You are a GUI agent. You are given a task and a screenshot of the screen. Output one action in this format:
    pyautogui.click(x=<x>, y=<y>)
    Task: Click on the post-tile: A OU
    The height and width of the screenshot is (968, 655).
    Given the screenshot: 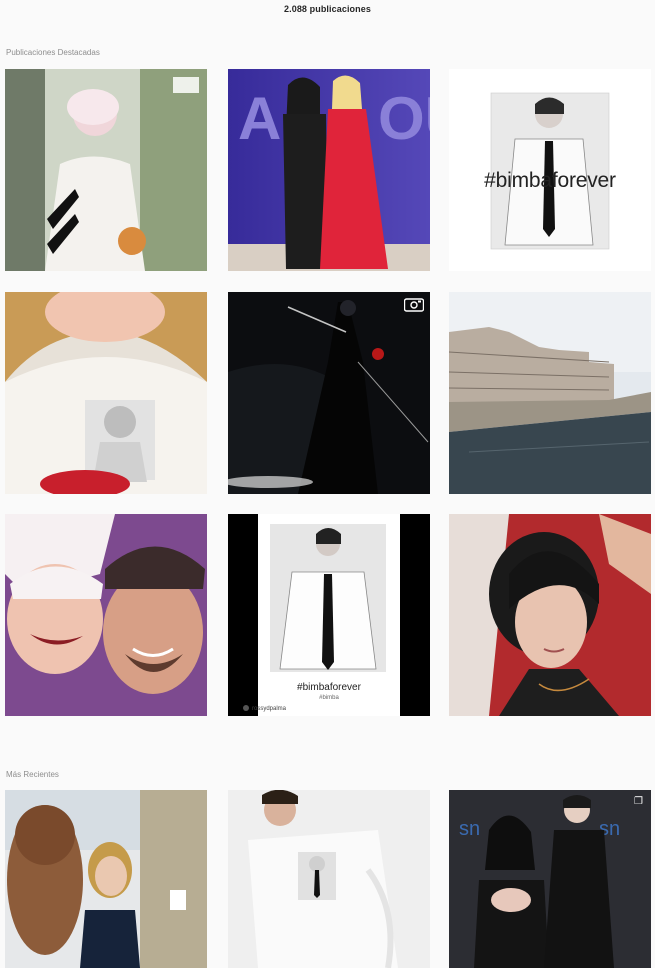 What is the action you would take?
    pyautogui.click(x=329, y=170)
    